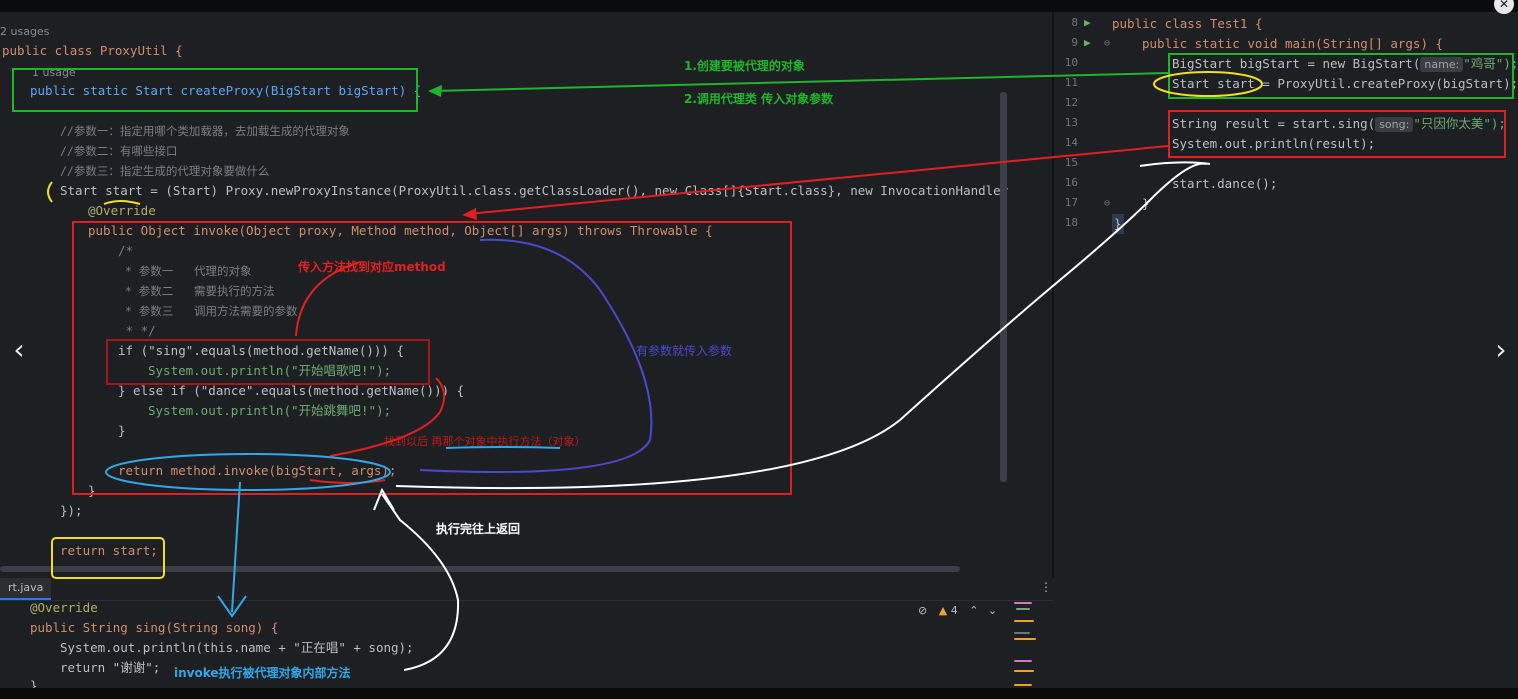 The width and height of the screenshot is (1518, 699). What do you see at coordinates (109, 550) in the screenshot?
I see `return-start-line: return start;` at bounding box center [109, 550].